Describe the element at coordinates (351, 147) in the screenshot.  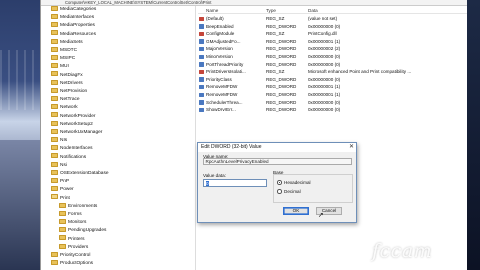
I see `close-icon: ✕` at that location.